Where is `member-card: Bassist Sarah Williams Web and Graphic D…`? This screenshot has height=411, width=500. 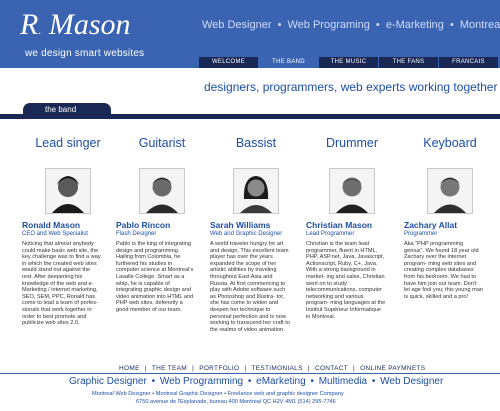
member-card: Bassist Sarah Williams Web and Graphic D… is located at coordinates (256, 234).